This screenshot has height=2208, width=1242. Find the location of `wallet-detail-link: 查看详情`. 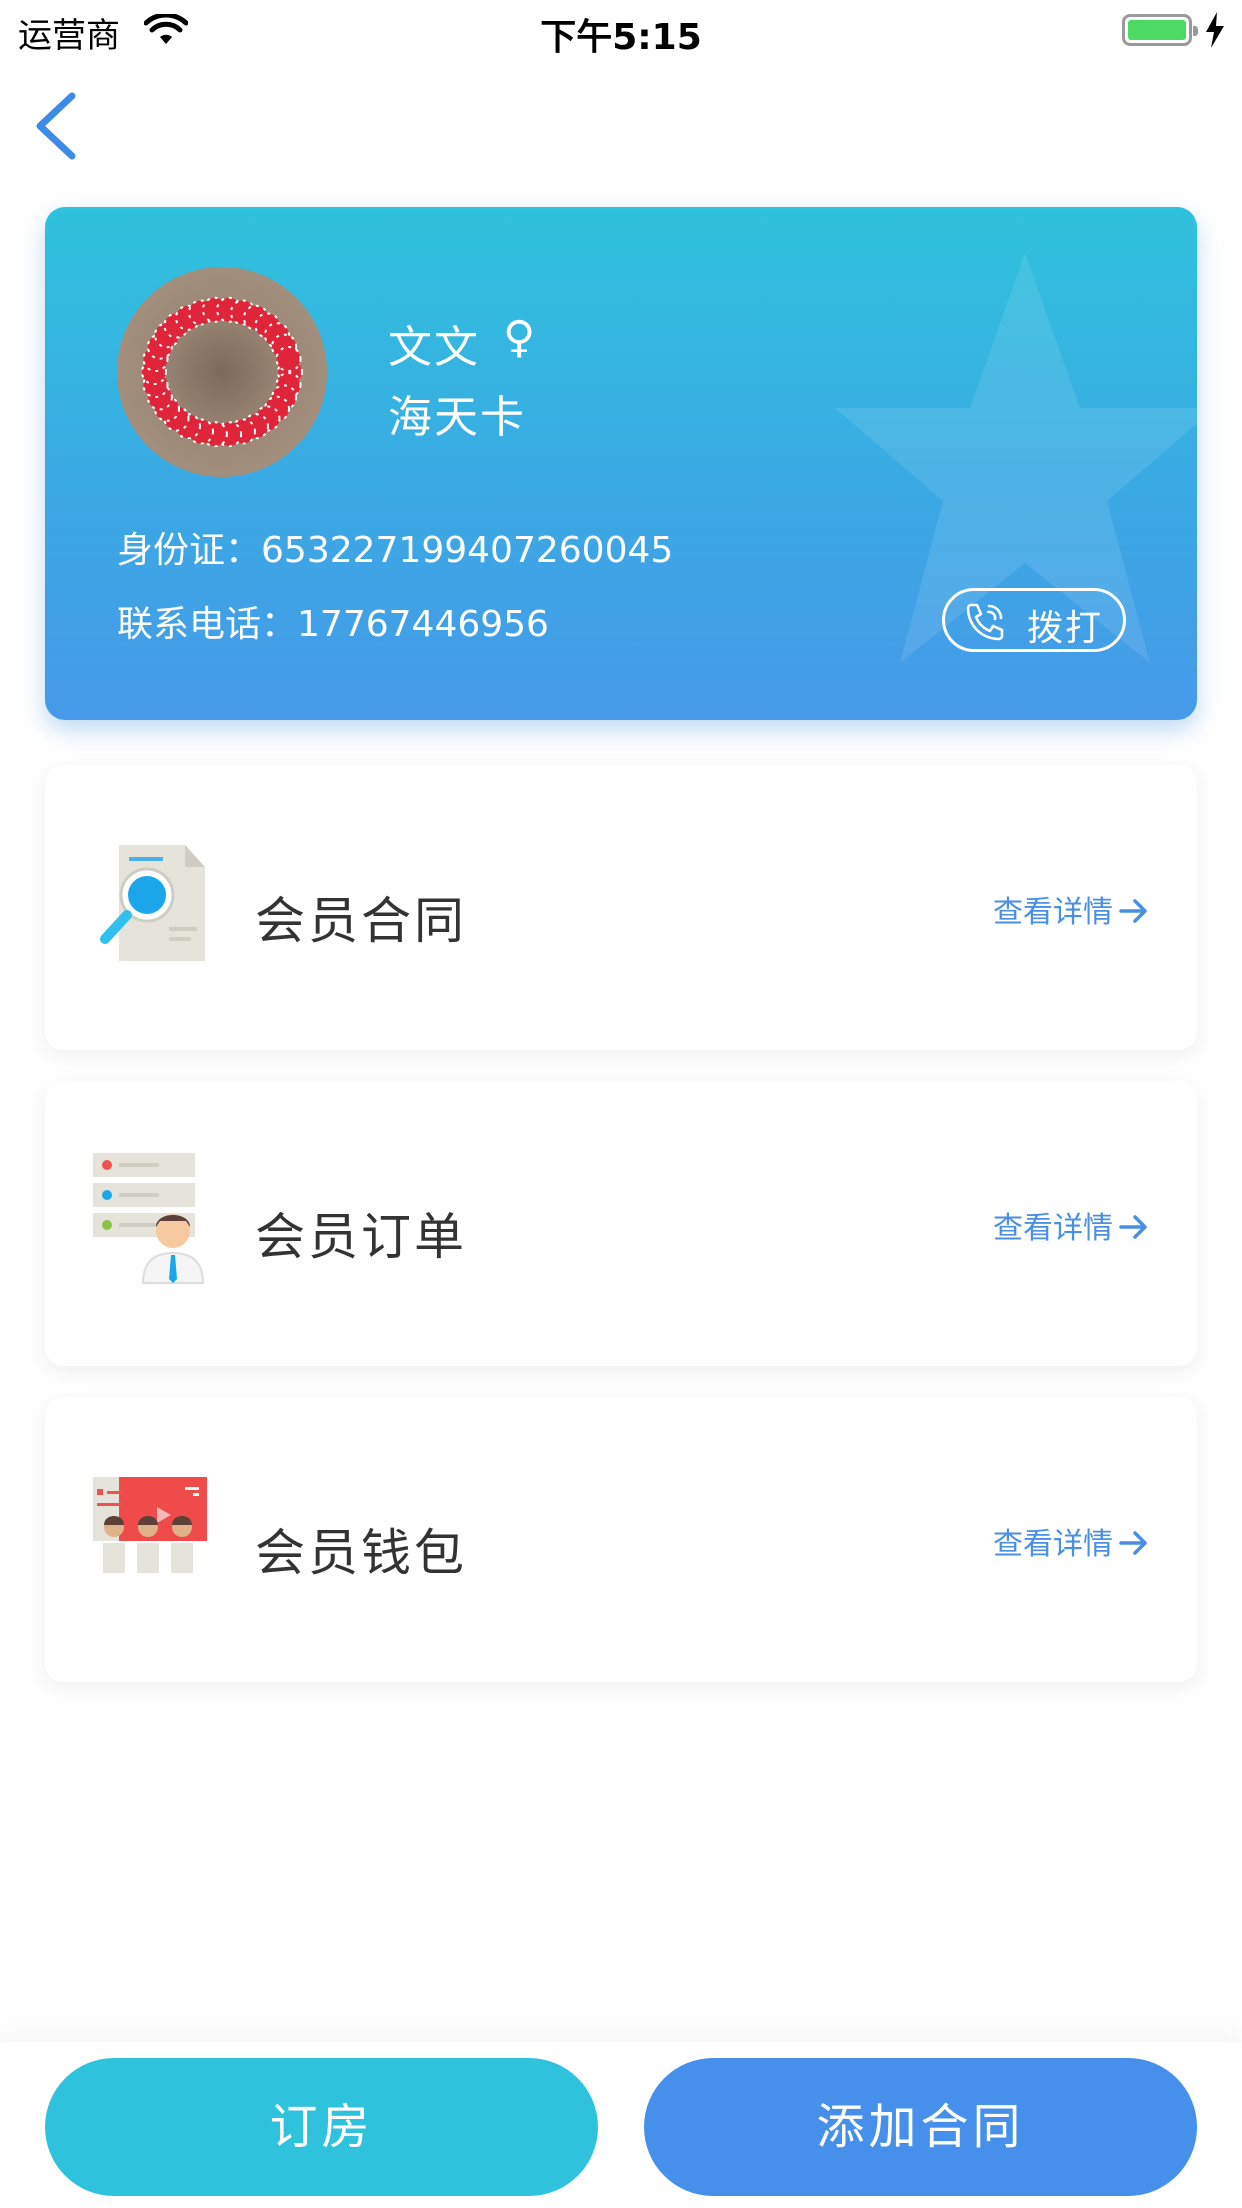

wallet-detail-link: 查看详情 is located at coordinates (1072, 1541).